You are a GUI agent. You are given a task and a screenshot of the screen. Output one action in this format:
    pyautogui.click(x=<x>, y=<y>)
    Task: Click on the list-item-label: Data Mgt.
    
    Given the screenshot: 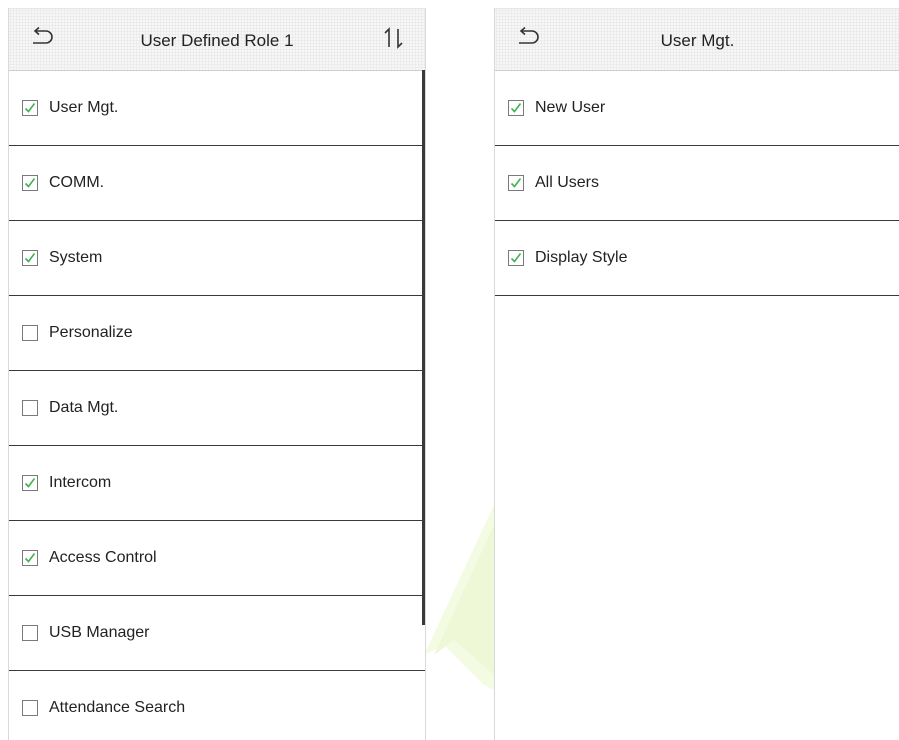 What is the action you would take?
    pyautogui.click(x=84, y=407)
    